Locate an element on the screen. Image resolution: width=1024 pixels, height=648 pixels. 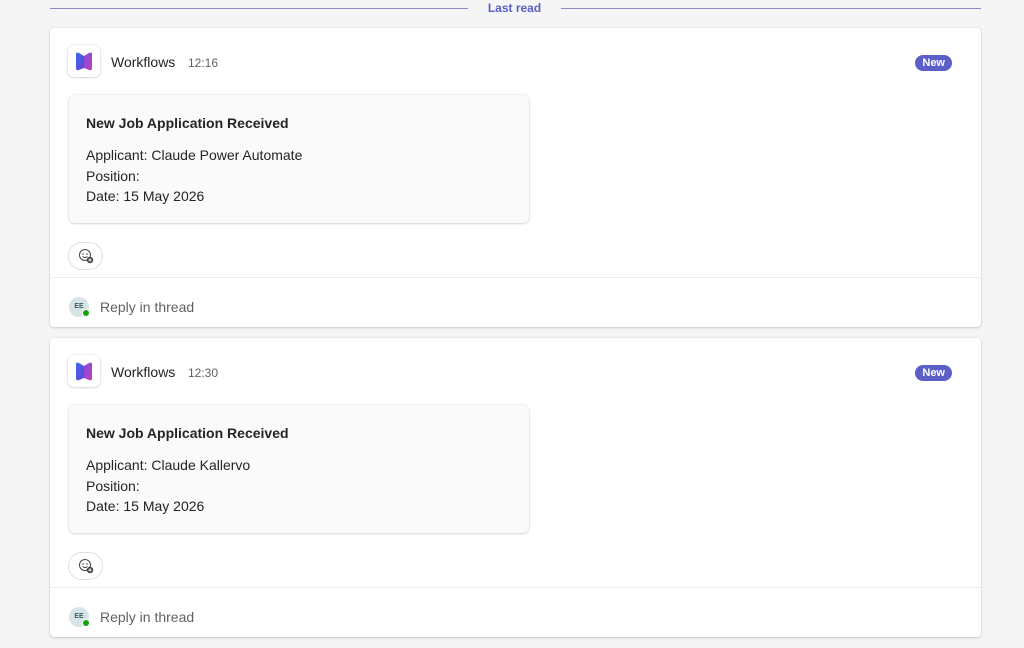
message-timestamp: 12:30 is located at coordinates (203, 373).